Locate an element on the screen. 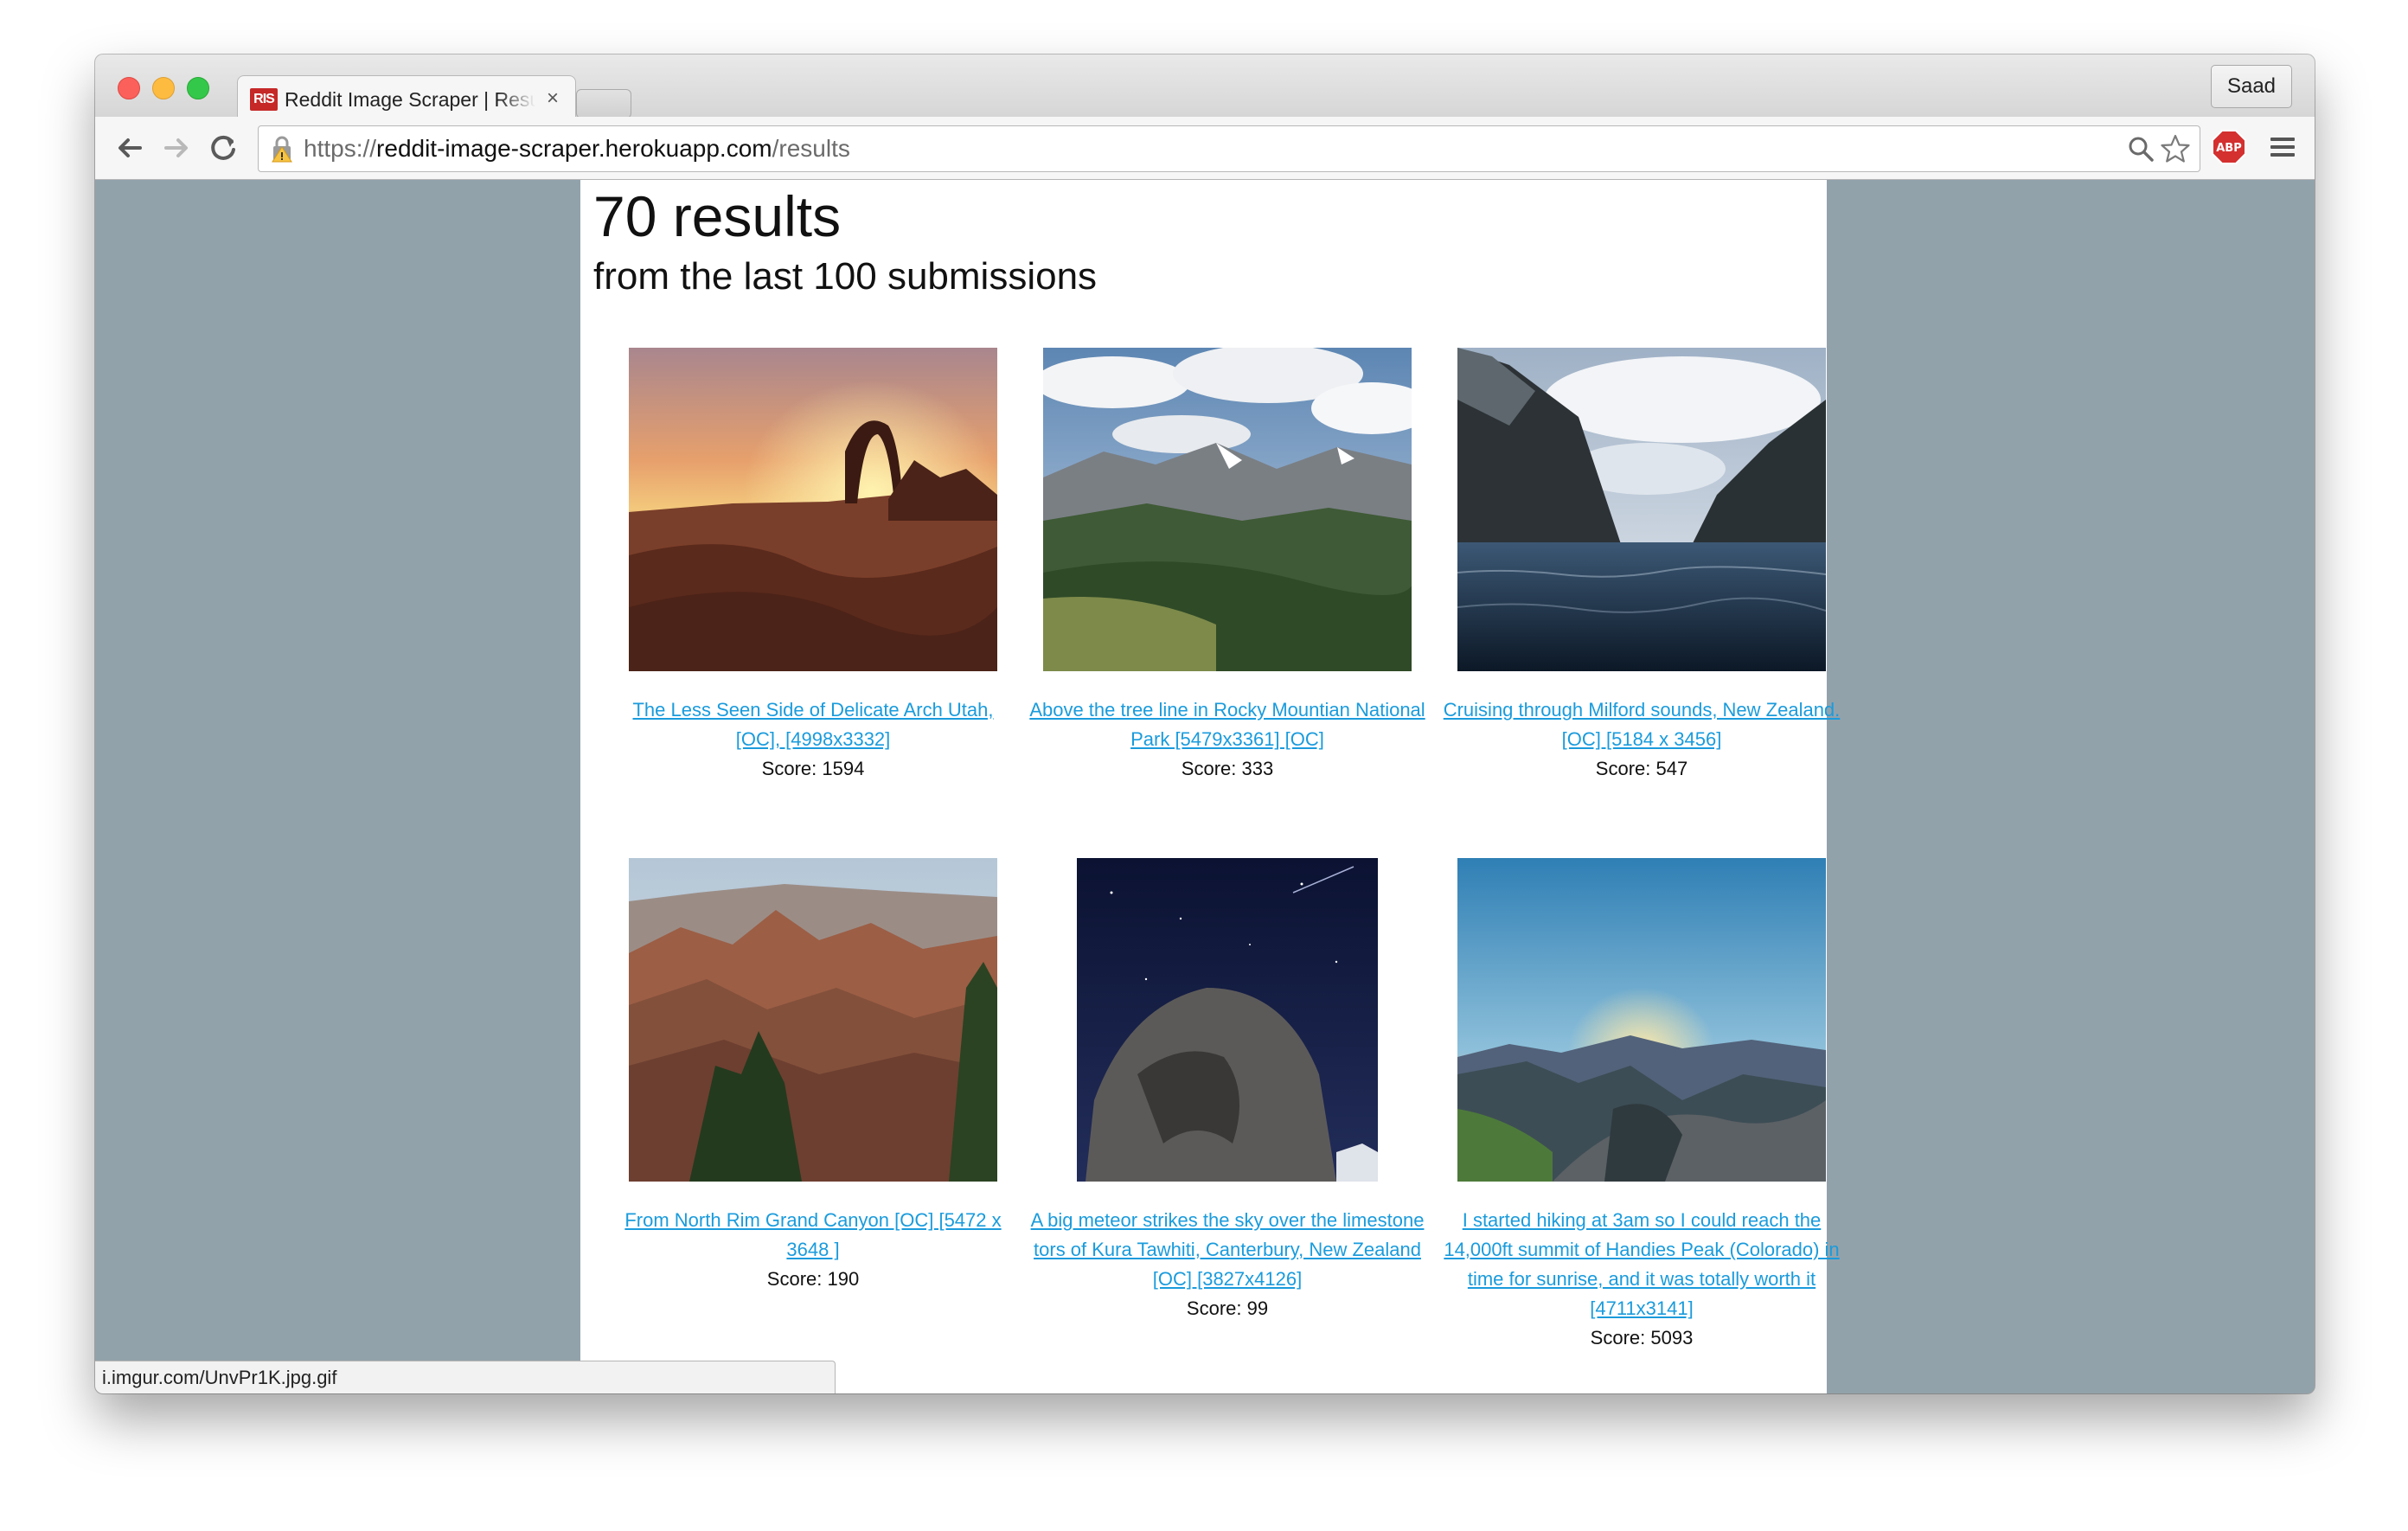 The width and height of the screenshot is (2408, 1531). url-host: reddit-image-scraper.herokuapp.com is located at coordinates (574, 148).